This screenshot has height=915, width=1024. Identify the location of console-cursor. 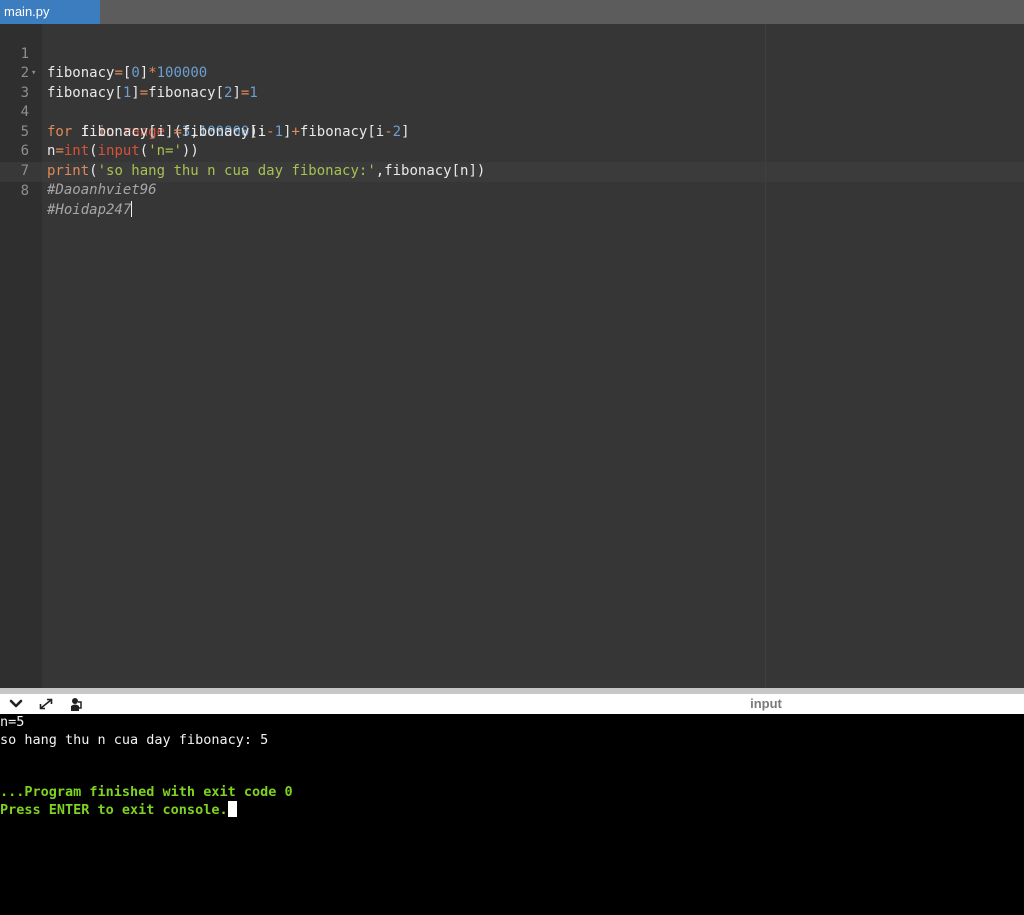
(232, 809).